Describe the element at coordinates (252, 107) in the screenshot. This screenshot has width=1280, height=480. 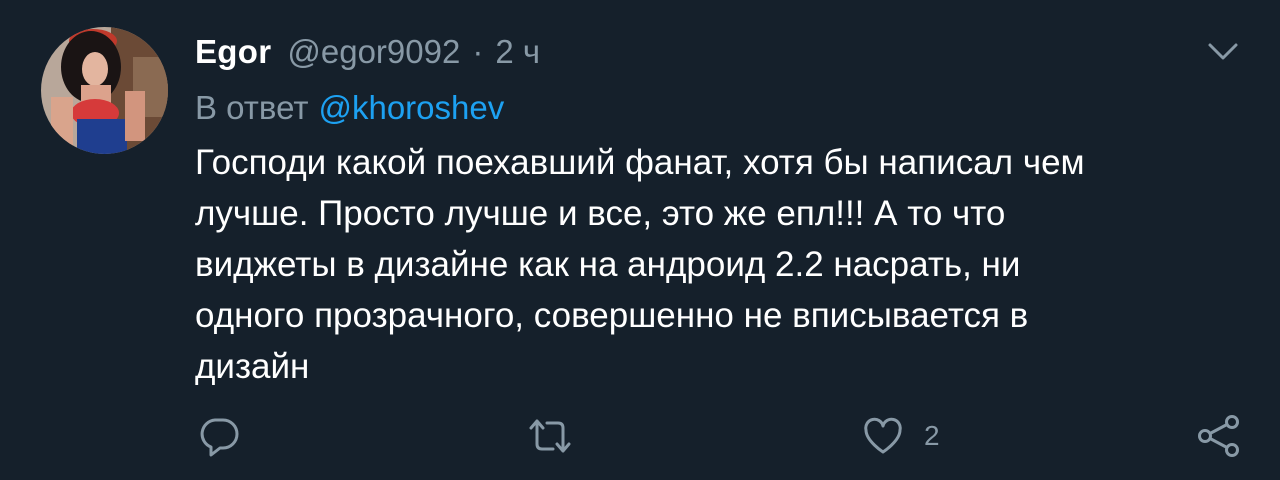
I see `reply-prefix: В ответ` at that location.